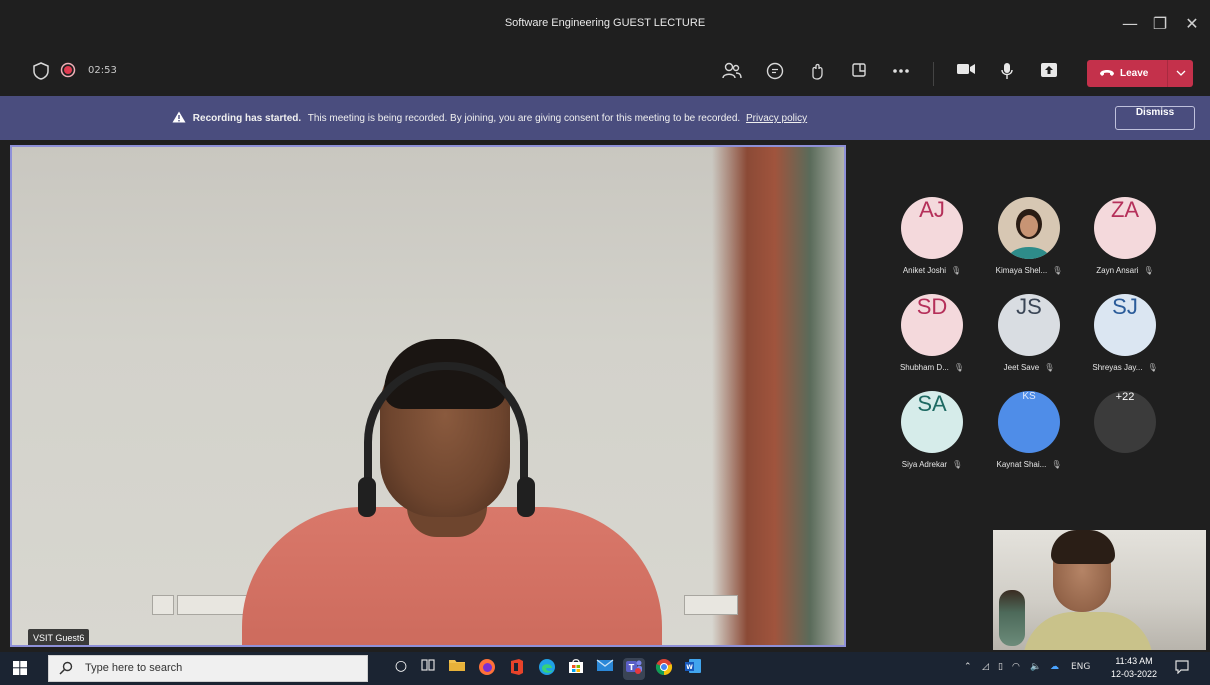 Image resolution: width=1210 pixels, height=685 pixels. I want to click on svg-text: W, so click(689, 667).